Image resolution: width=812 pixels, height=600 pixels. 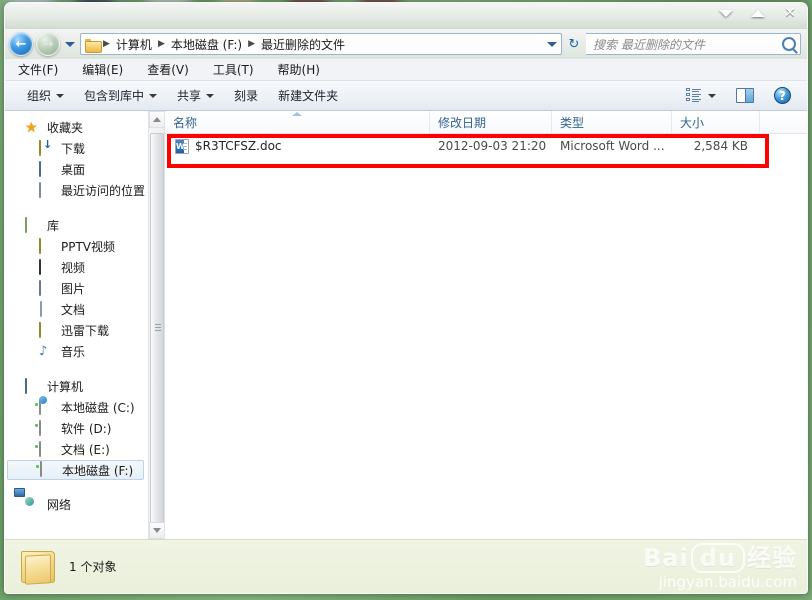 I want to click on sidebar-item-favorites: ★ 收藏夹, so click(x=76, y=127).